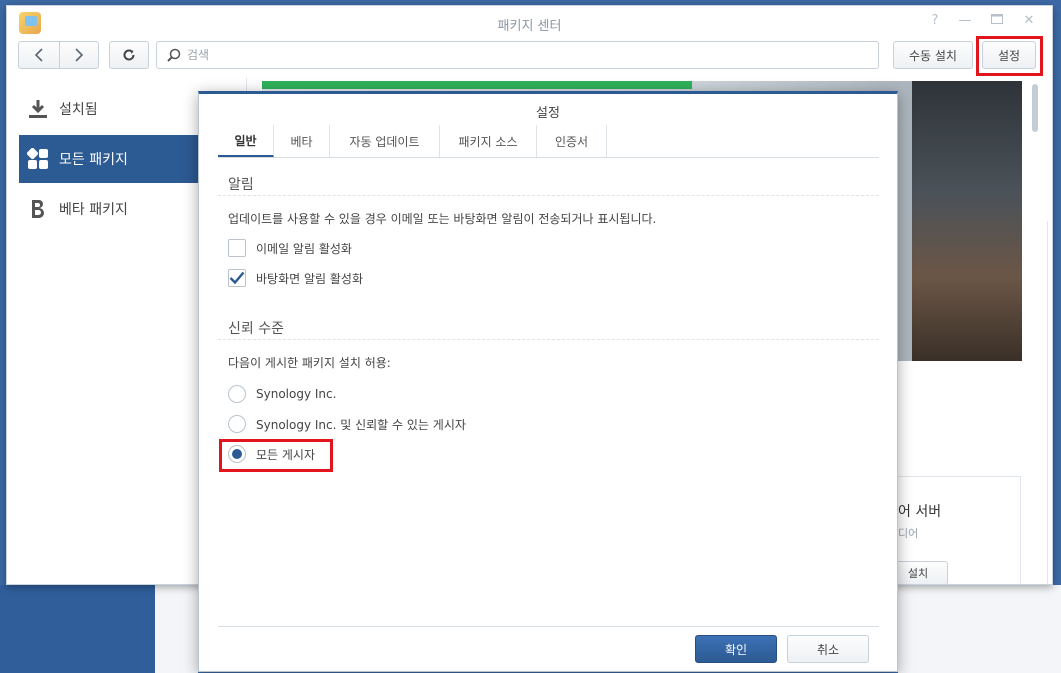  What do you see at coordinates (246, 141) in the screenshot?
I see `tab-general: 일반` at bounding box center [246, 141].